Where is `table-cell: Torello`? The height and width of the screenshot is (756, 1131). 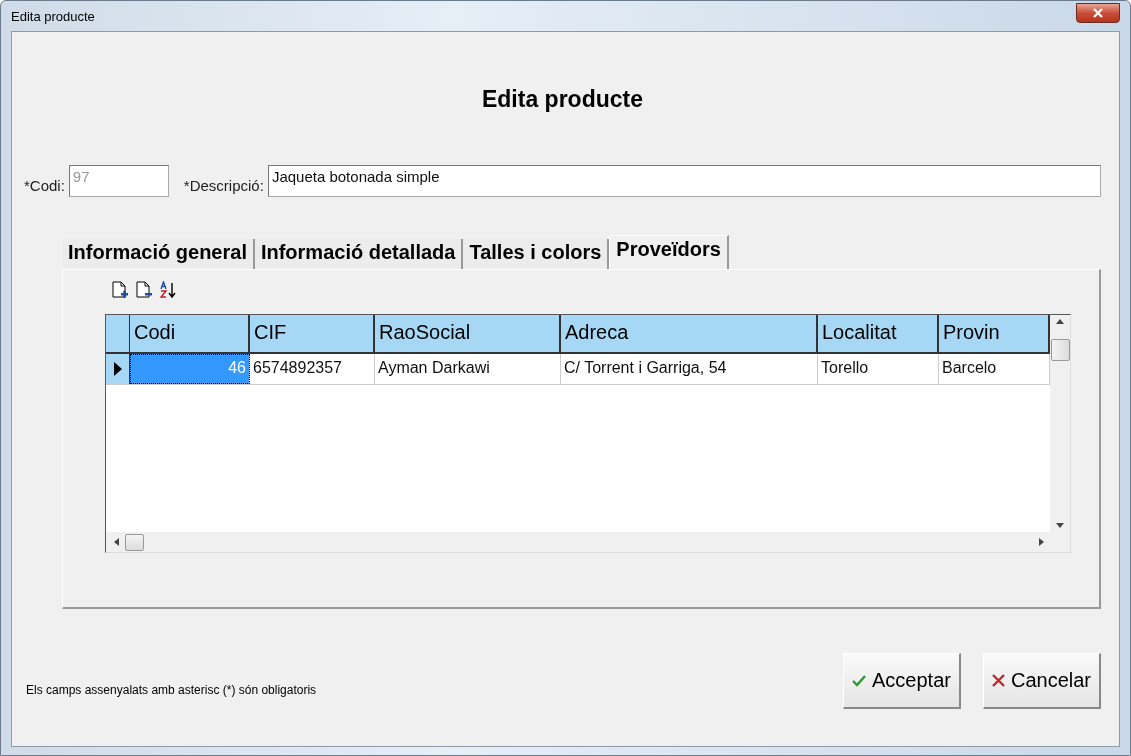 table-cell: Torello is located at coordinates (878, 369).